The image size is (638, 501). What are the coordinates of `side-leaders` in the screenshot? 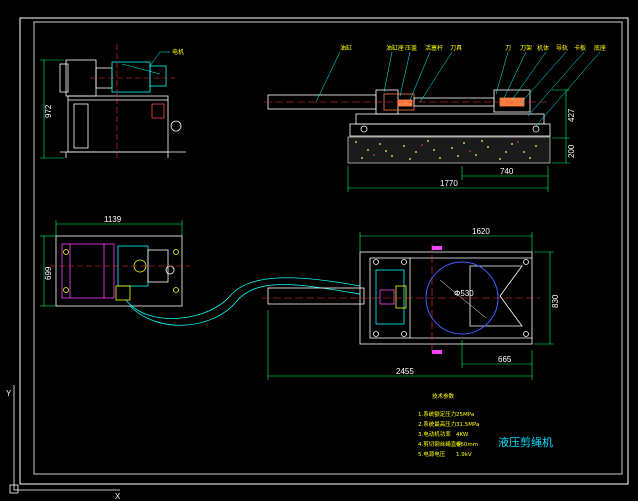 It's located at (458, 89).